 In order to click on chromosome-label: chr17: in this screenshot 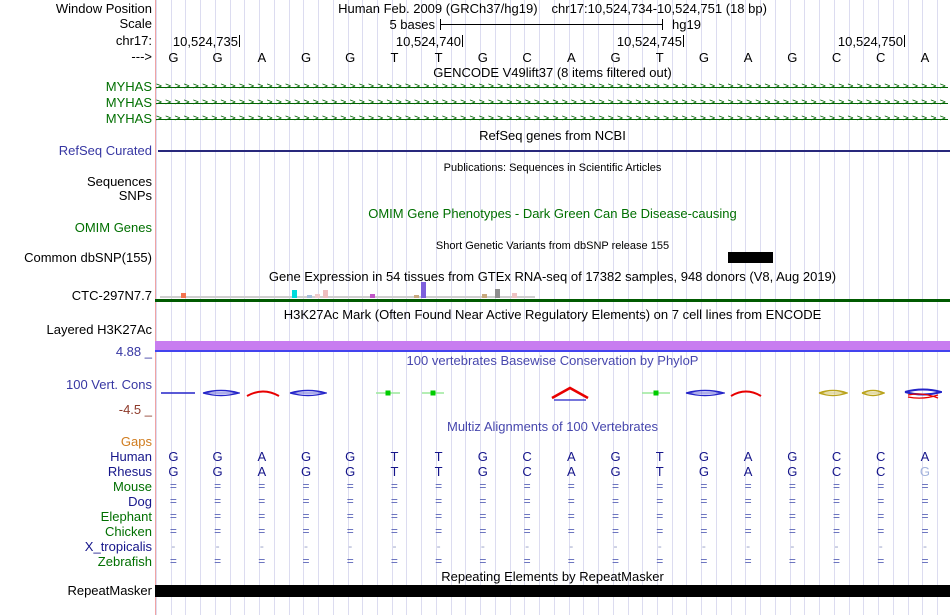, I will do `click(133, 40)`.